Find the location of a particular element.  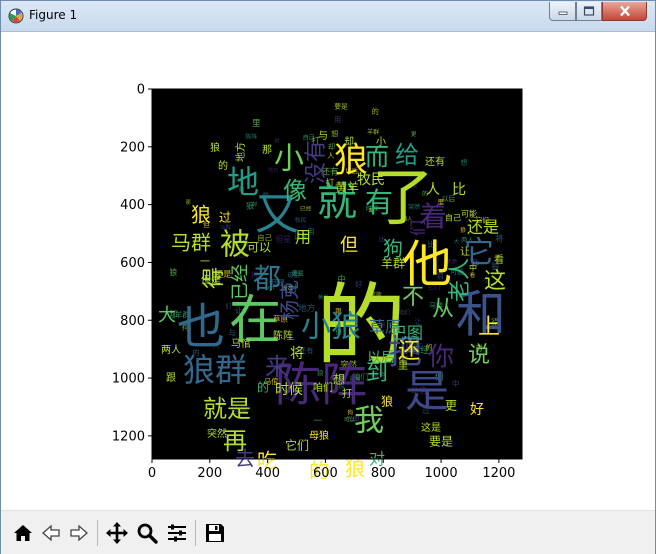

word-cloud-filler-word: 里 is located at coordinates (256, 124).